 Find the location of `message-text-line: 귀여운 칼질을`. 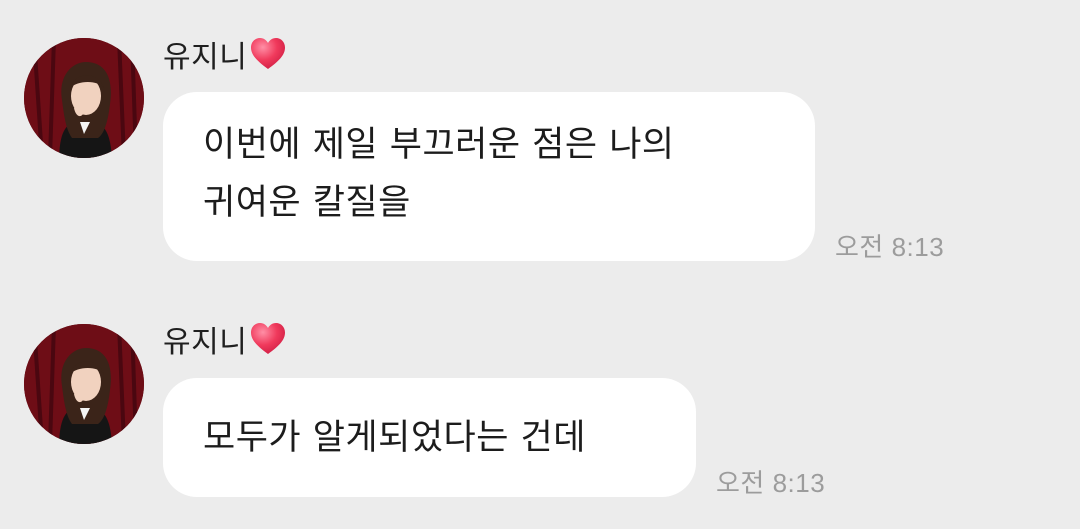

message-text-line: 귀여운 칼질을 is located at coordinates (307, 203).